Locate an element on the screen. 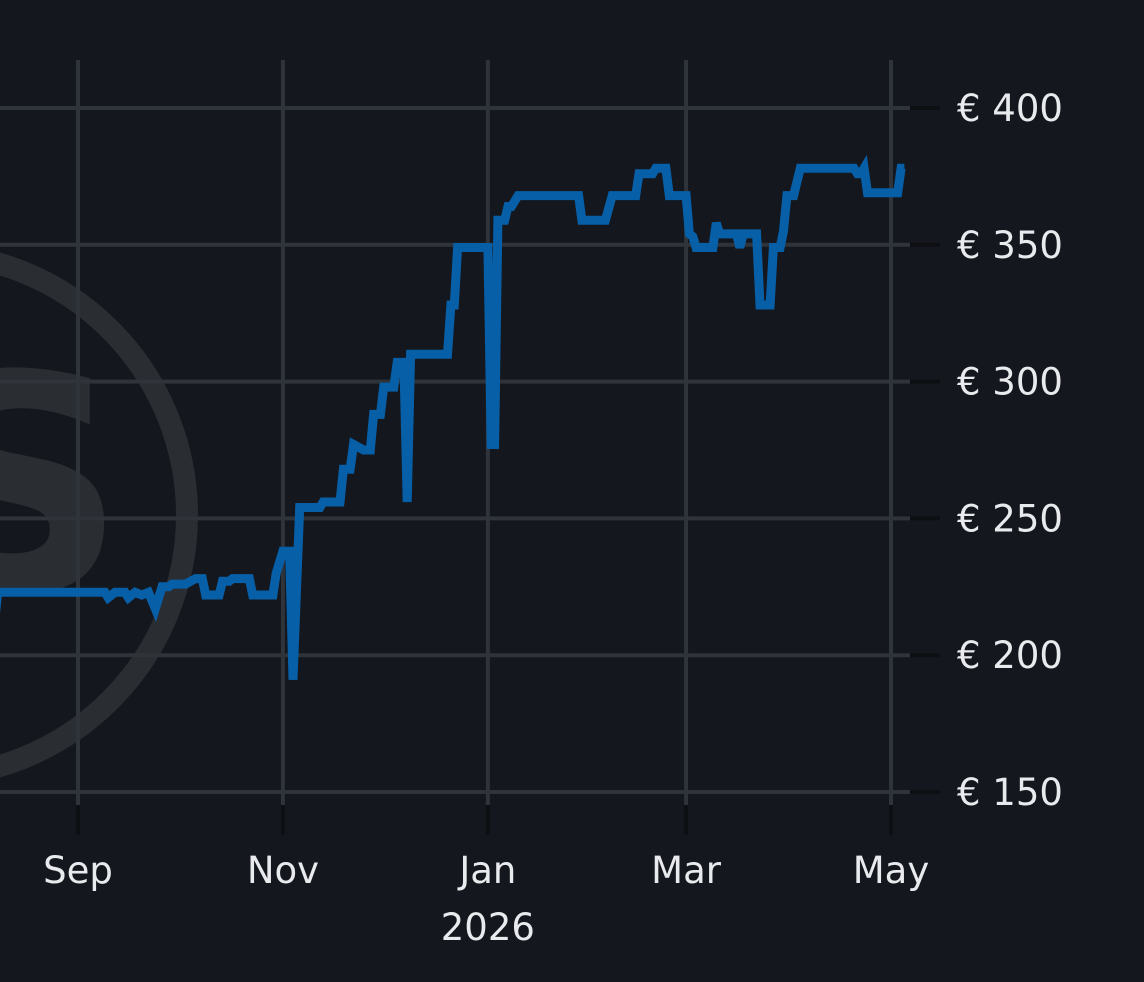  x-tick-label: Sep is located at coordinates (78, 870).